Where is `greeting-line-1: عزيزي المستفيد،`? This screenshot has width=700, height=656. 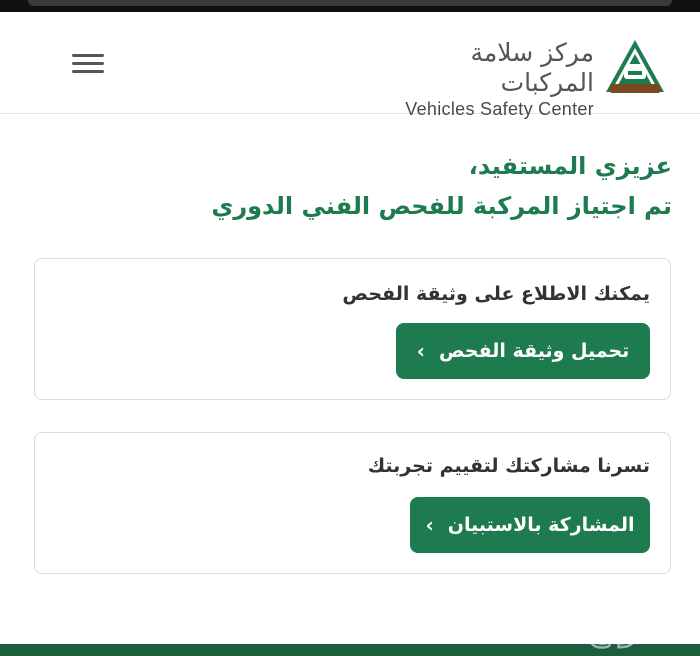 greeting-line-1: عزيزي المستفيد، is located at coordinates (570, 166).